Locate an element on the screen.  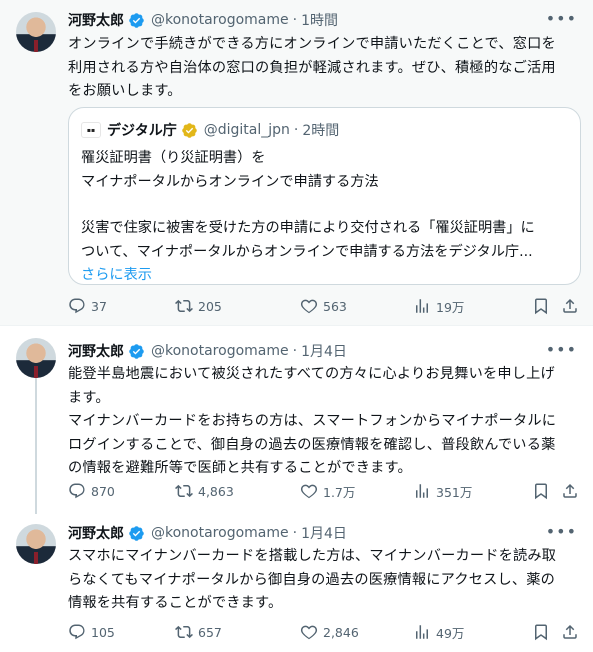
quote-timestamp: 2時間 is located at coordinates (321, 131).